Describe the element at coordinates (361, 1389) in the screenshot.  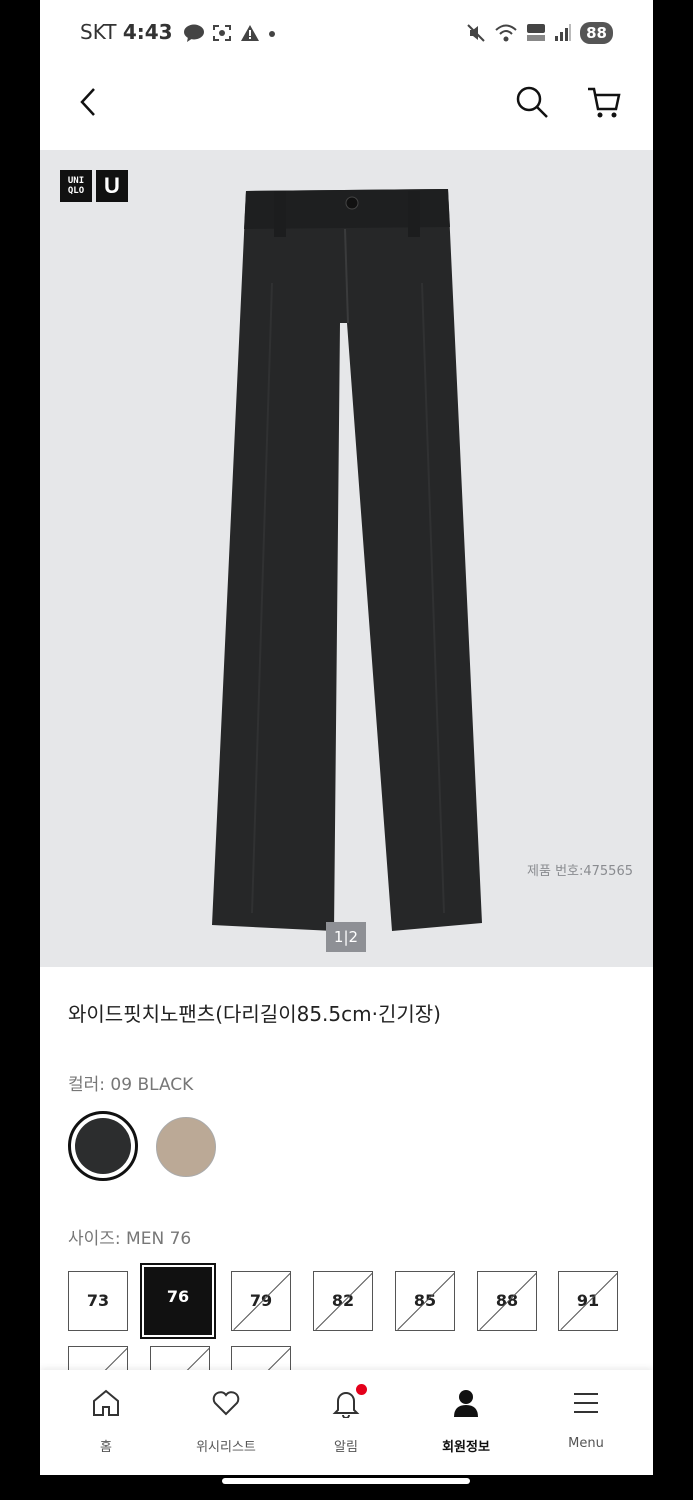
I see `notification-badge` at that location.